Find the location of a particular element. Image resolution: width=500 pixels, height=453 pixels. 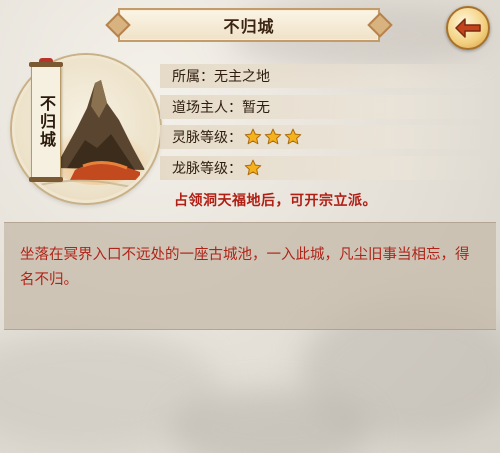

master-value: 暂无 is located at coordinates (256, 108).